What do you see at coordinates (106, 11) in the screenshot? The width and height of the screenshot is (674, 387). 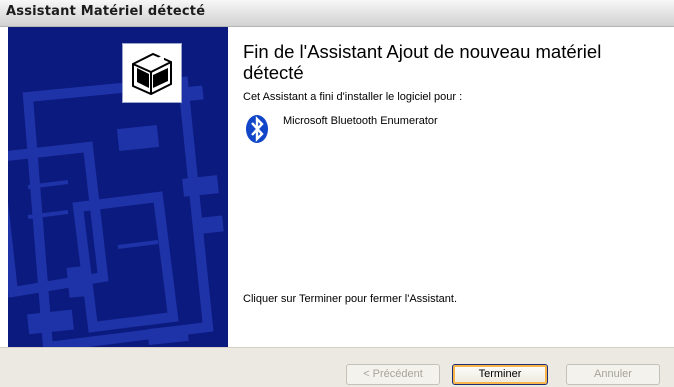 I see `window-title: Assistant Matériel détecté` at bounding box center [106, 11].